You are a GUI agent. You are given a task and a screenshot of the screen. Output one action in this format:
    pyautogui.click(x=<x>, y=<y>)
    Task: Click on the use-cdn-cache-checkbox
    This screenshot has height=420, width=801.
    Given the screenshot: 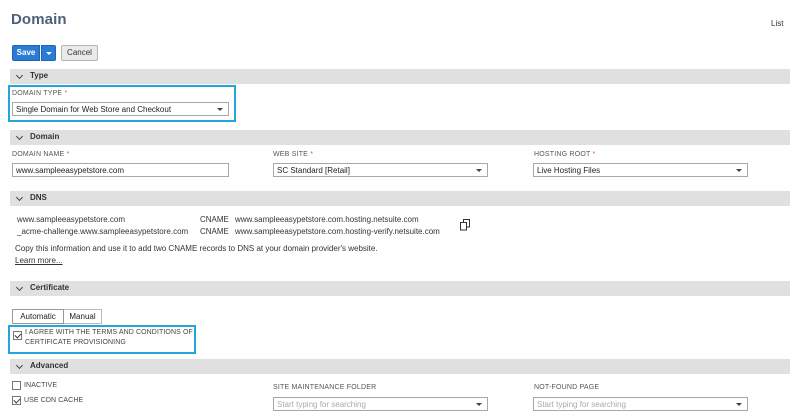 What is the action you would take?
    pyautogui.click(x=16, y=400)
    